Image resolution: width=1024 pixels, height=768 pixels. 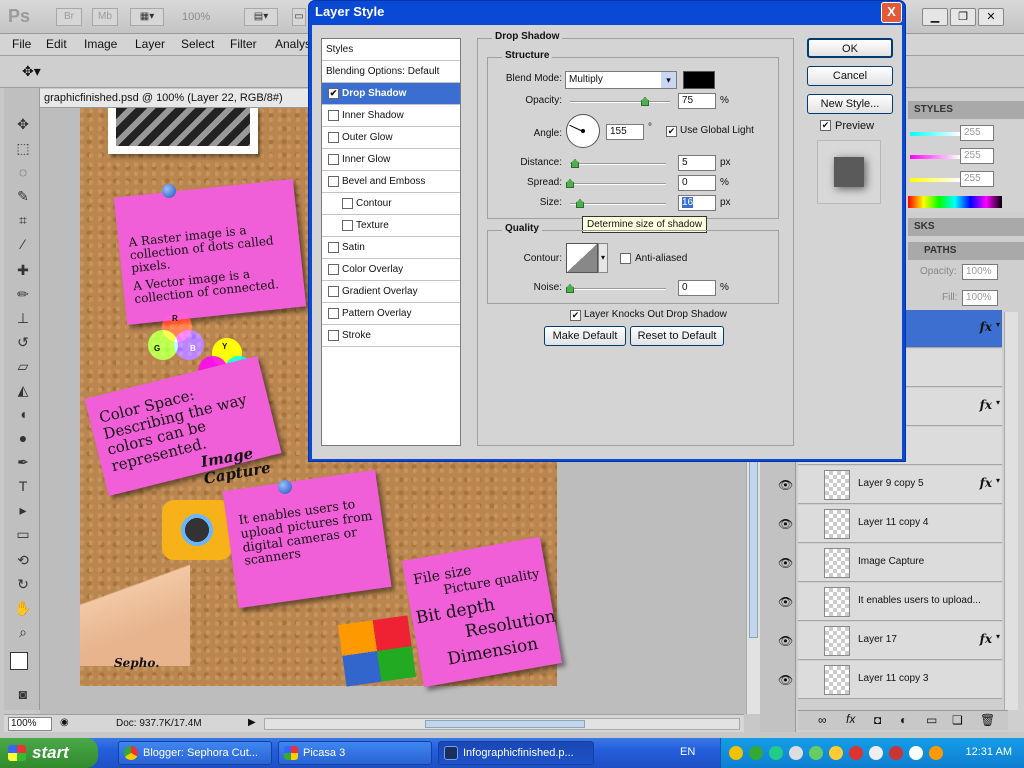 What do you see at coordinates (933, 109) in the screenshot?
I see `styles-tab: STYLES` at bounding box center [933, 109].